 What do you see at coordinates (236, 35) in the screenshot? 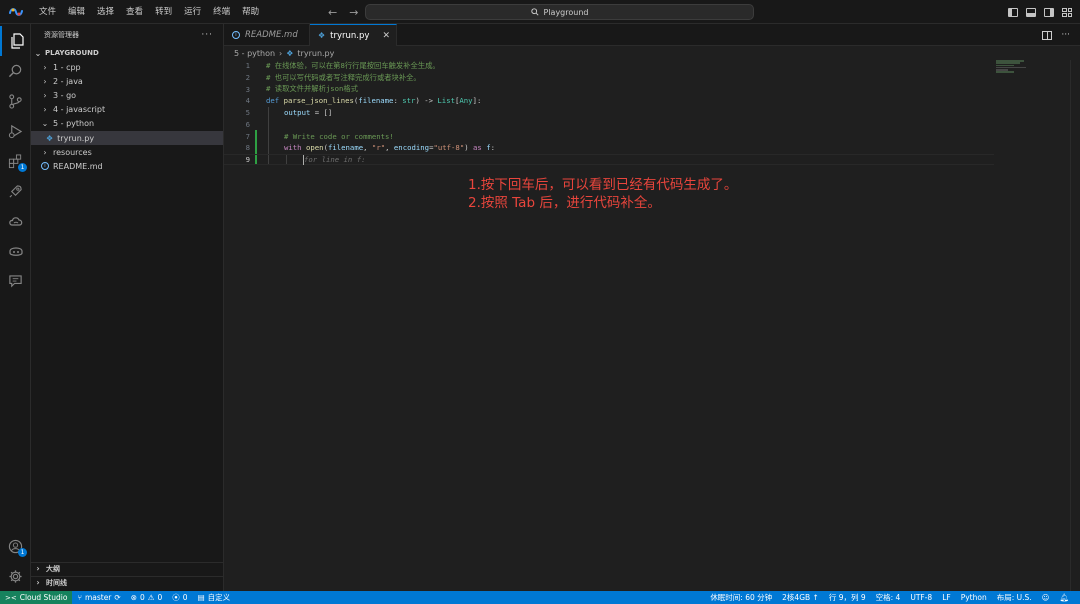
I see `info-file-icon: i` at bounding box center [236, 35].